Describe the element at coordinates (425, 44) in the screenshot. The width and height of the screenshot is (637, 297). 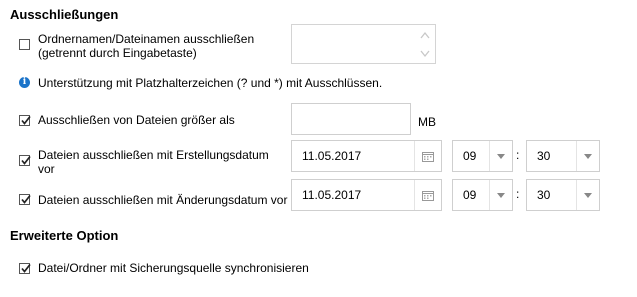
I see `spinner-arrows-icon` at that location.